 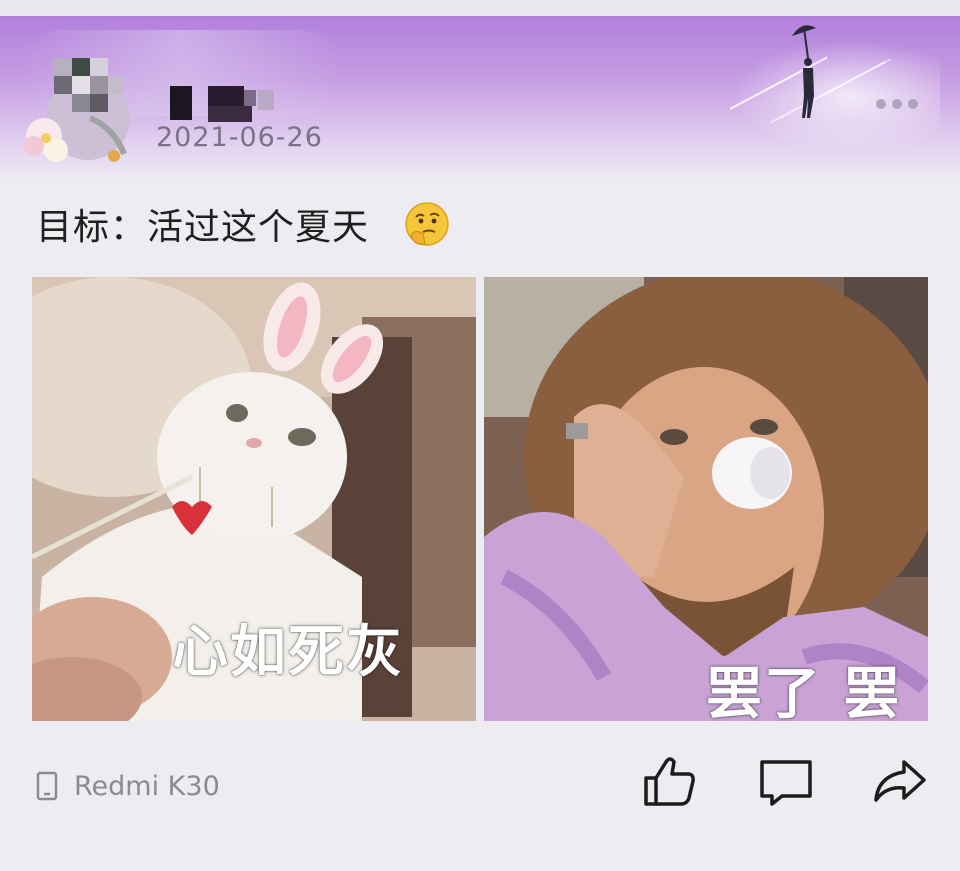 What do you see at coordinates (427, 224) in the screenshot?
I see `thinking-face-emoji` at bounding box center [427, 224].